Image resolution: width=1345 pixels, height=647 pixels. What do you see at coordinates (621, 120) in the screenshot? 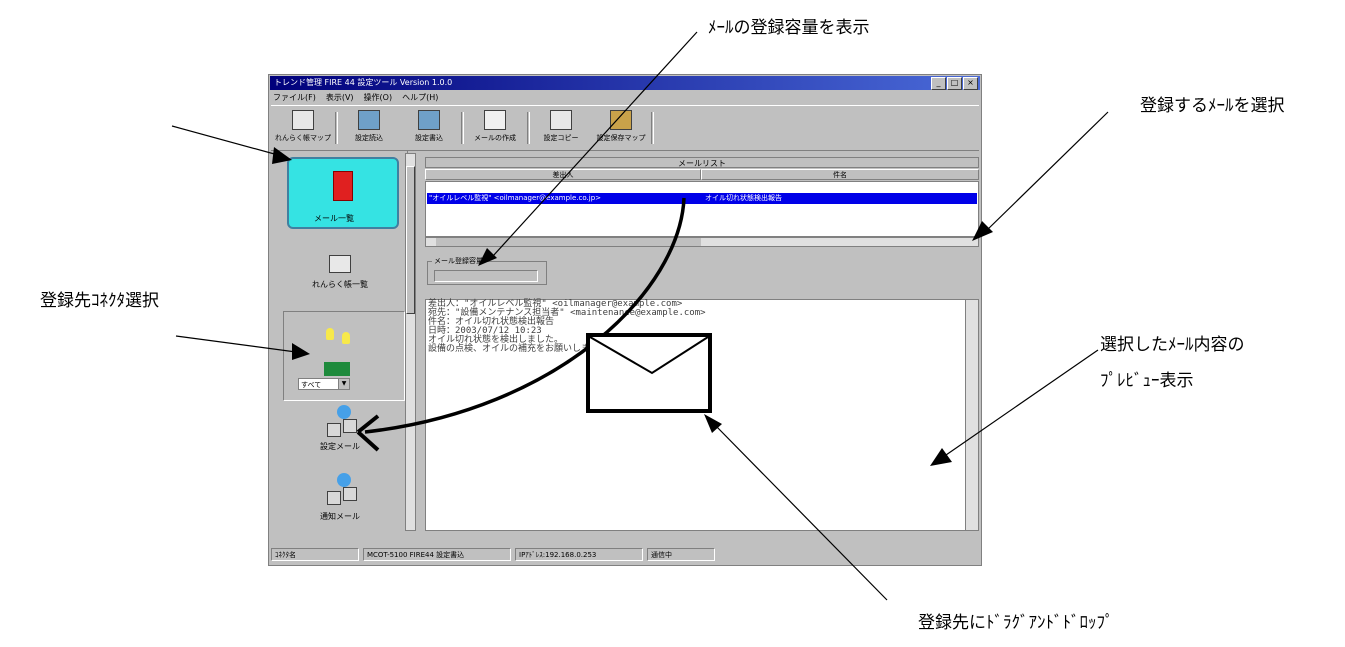
I see `save-map-icon` at bounding box center [621, 120].